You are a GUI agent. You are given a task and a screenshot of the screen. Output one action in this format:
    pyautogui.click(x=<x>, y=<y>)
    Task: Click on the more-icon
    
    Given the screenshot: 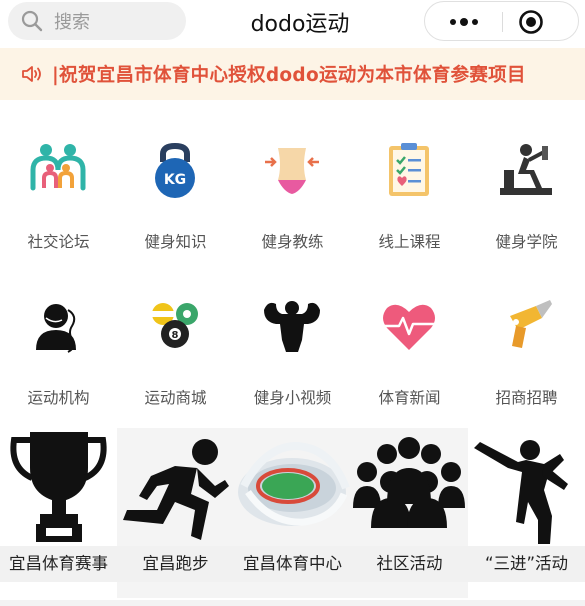 What is the action you would take?
    pyautogui.click(x=464, y=22)
    